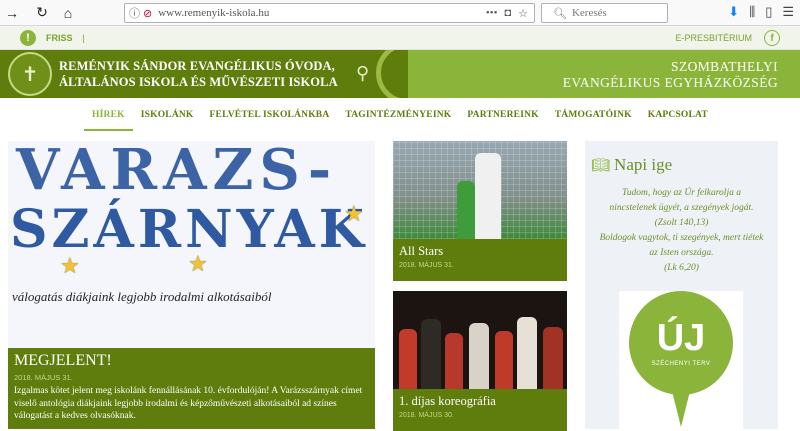  I want to click on bookmark-star-icon: ☆, so click(523, 13).